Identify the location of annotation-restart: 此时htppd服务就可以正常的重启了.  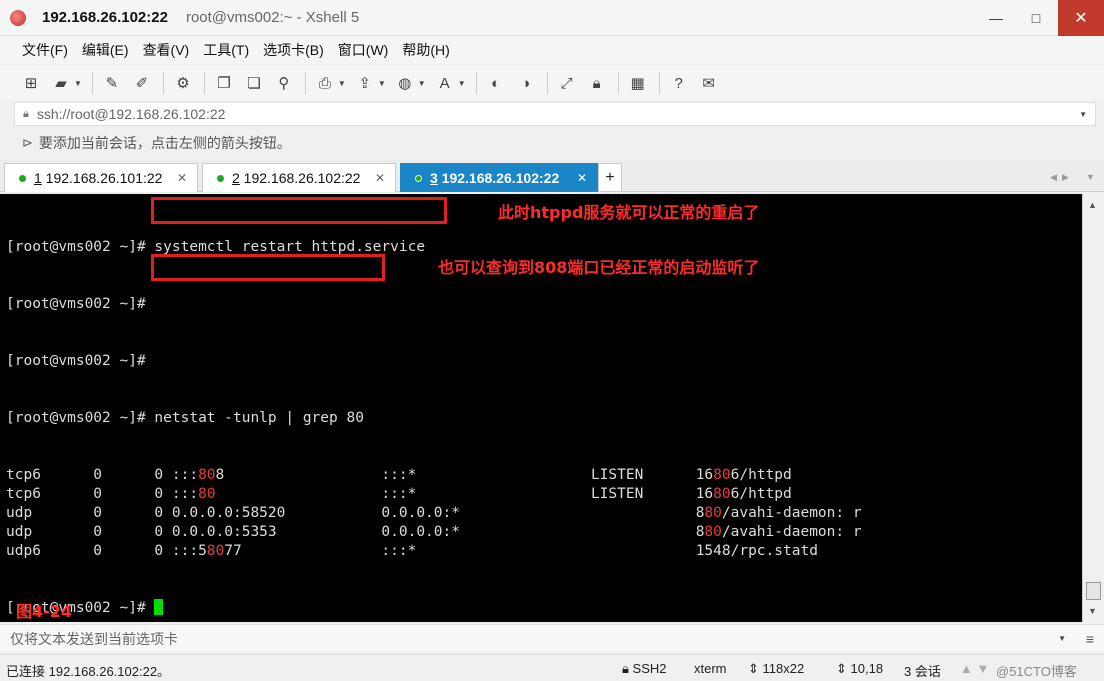
(629, 212).